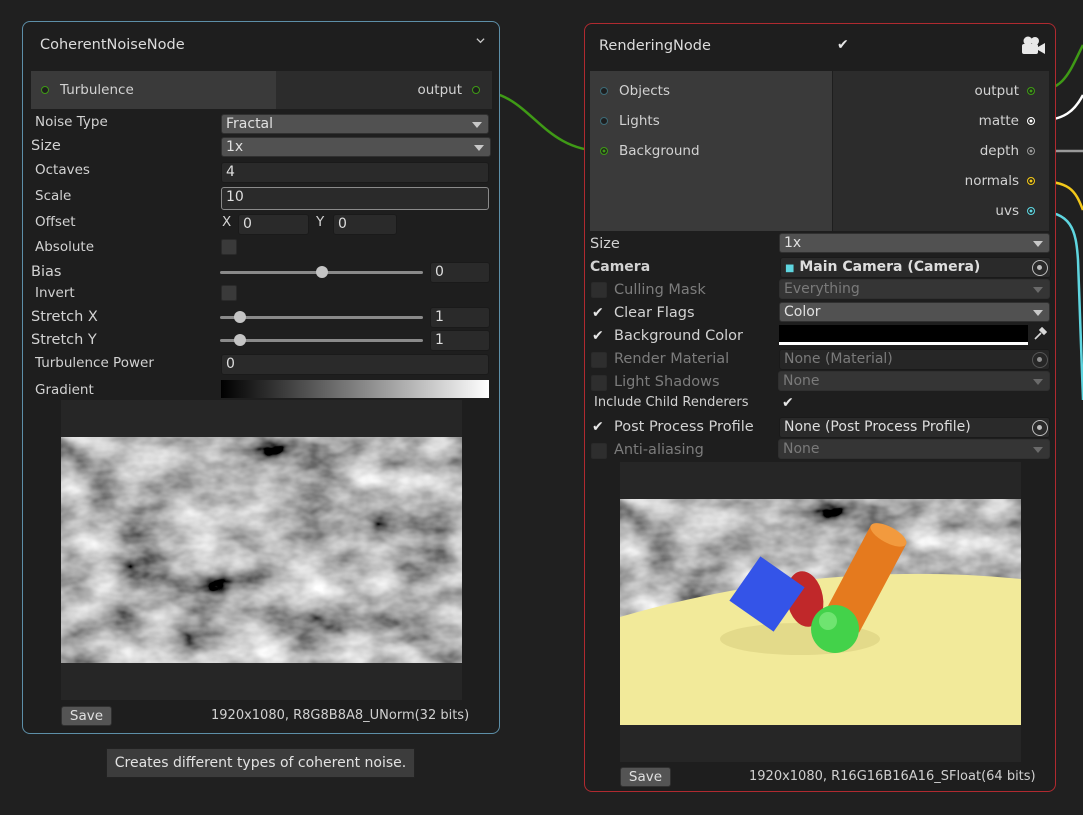 The width and height of the screenshot is (1083, 815). I want to click on input-port-lights: Lights, so click(639, 121).